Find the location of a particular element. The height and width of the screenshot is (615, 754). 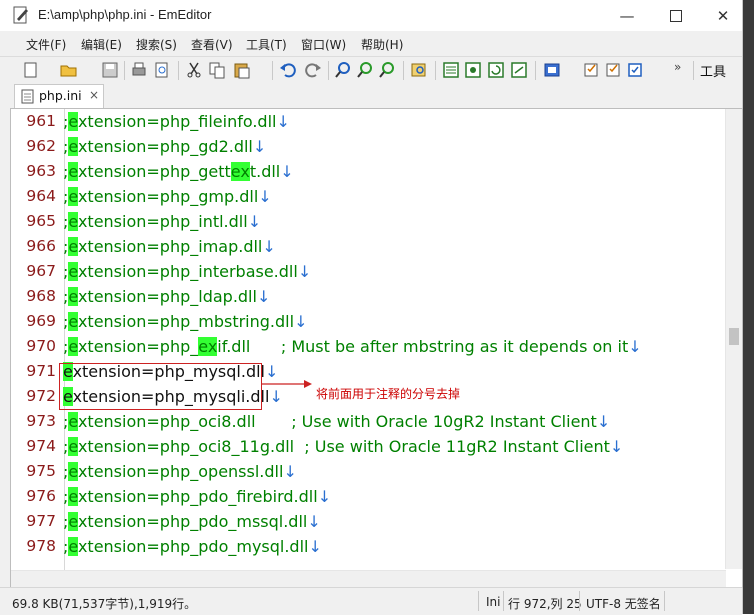

code-text: ;extension=php_gettext.dll↓ is located at coordinates (178, 171).